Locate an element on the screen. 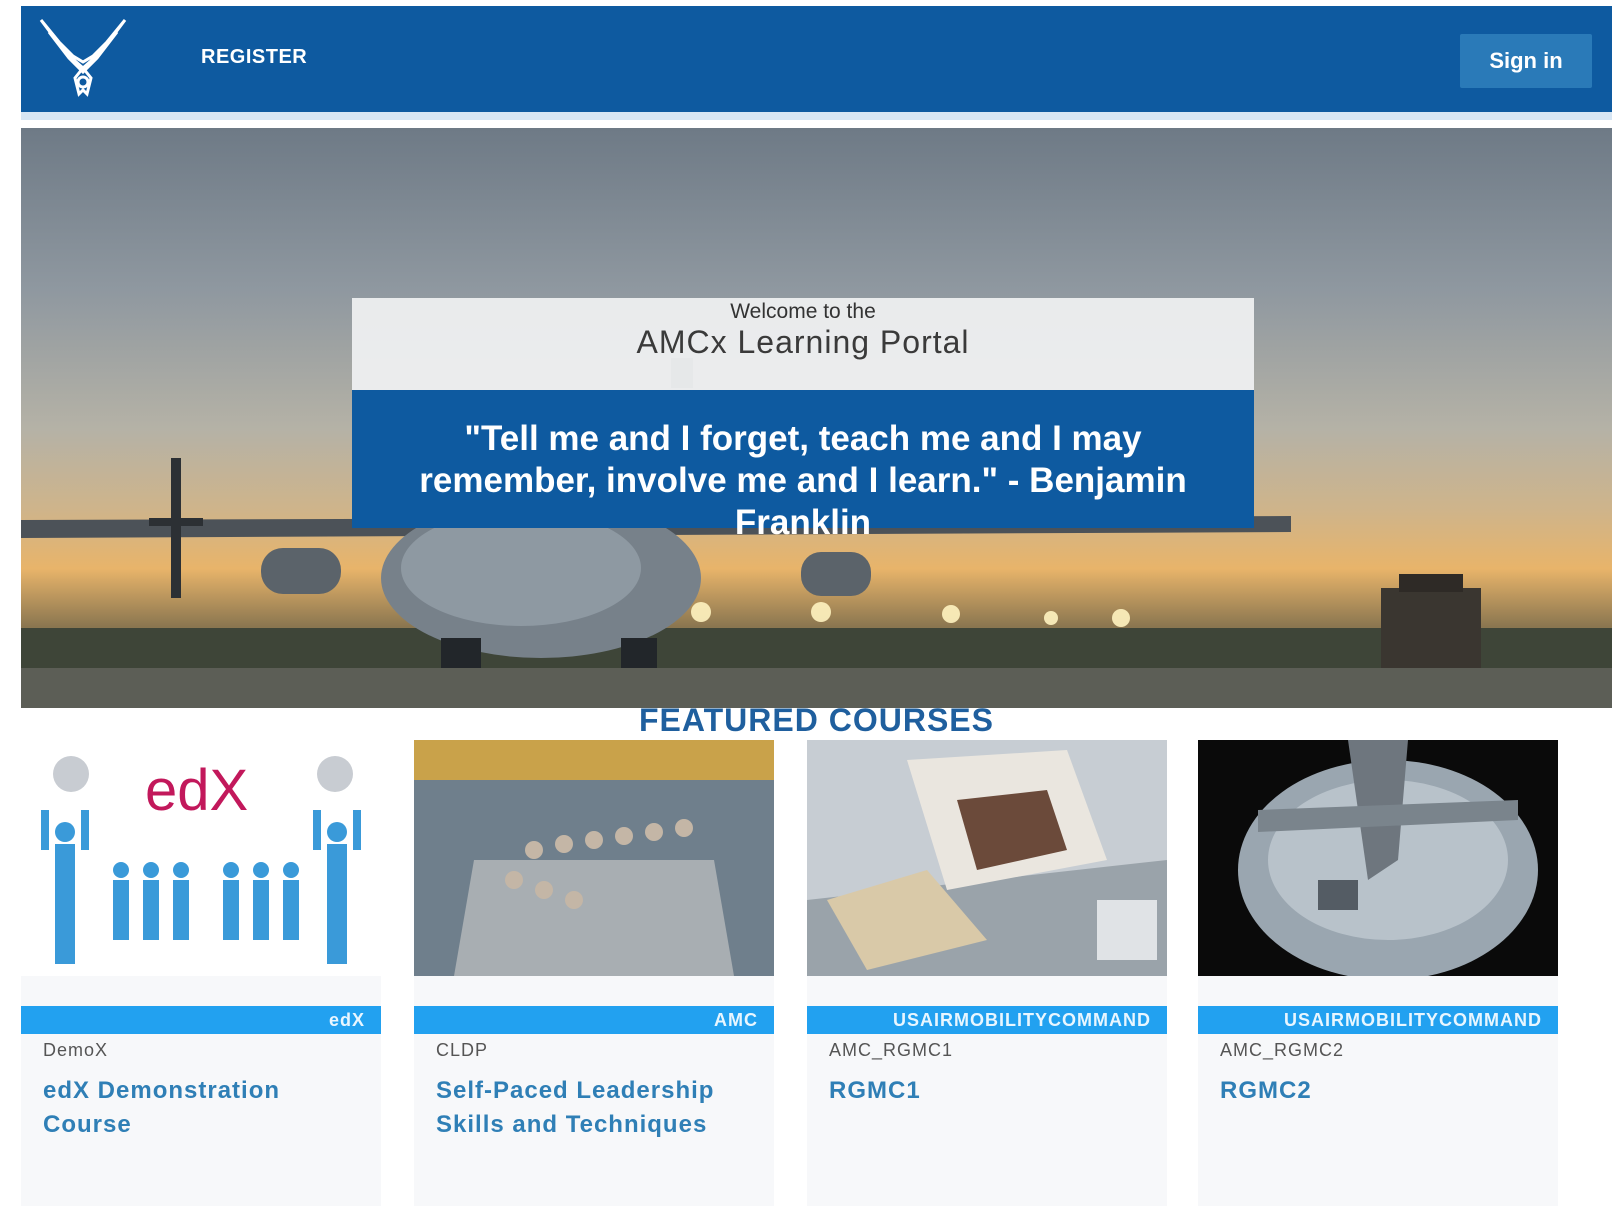 This screenshot has width=1620, height=1206. sign-in-button: Sign in is located at coordinates (1526, 61).